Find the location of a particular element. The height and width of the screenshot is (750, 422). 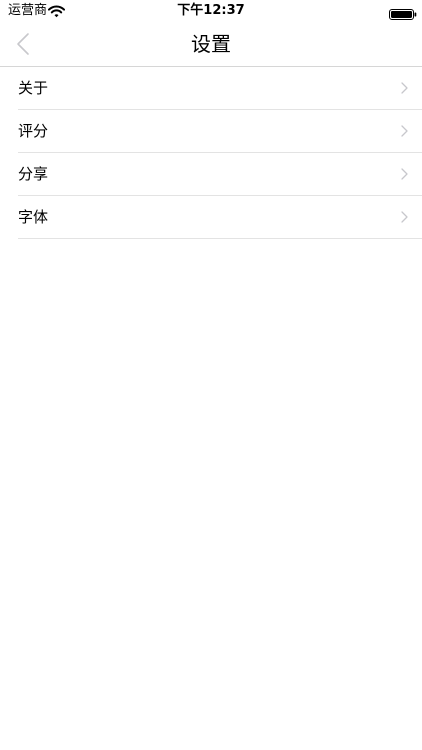

status-time: 下午12:37 is located at coordinates (211, 10).